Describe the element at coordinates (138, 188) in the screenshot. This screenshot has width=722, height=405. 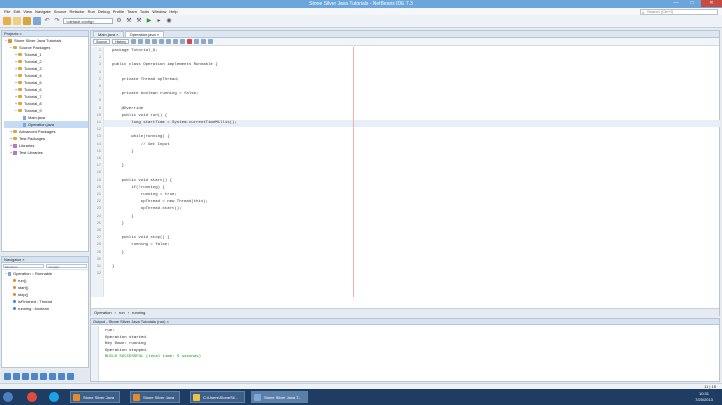
I see `code-line: if(!running) {` at that location.